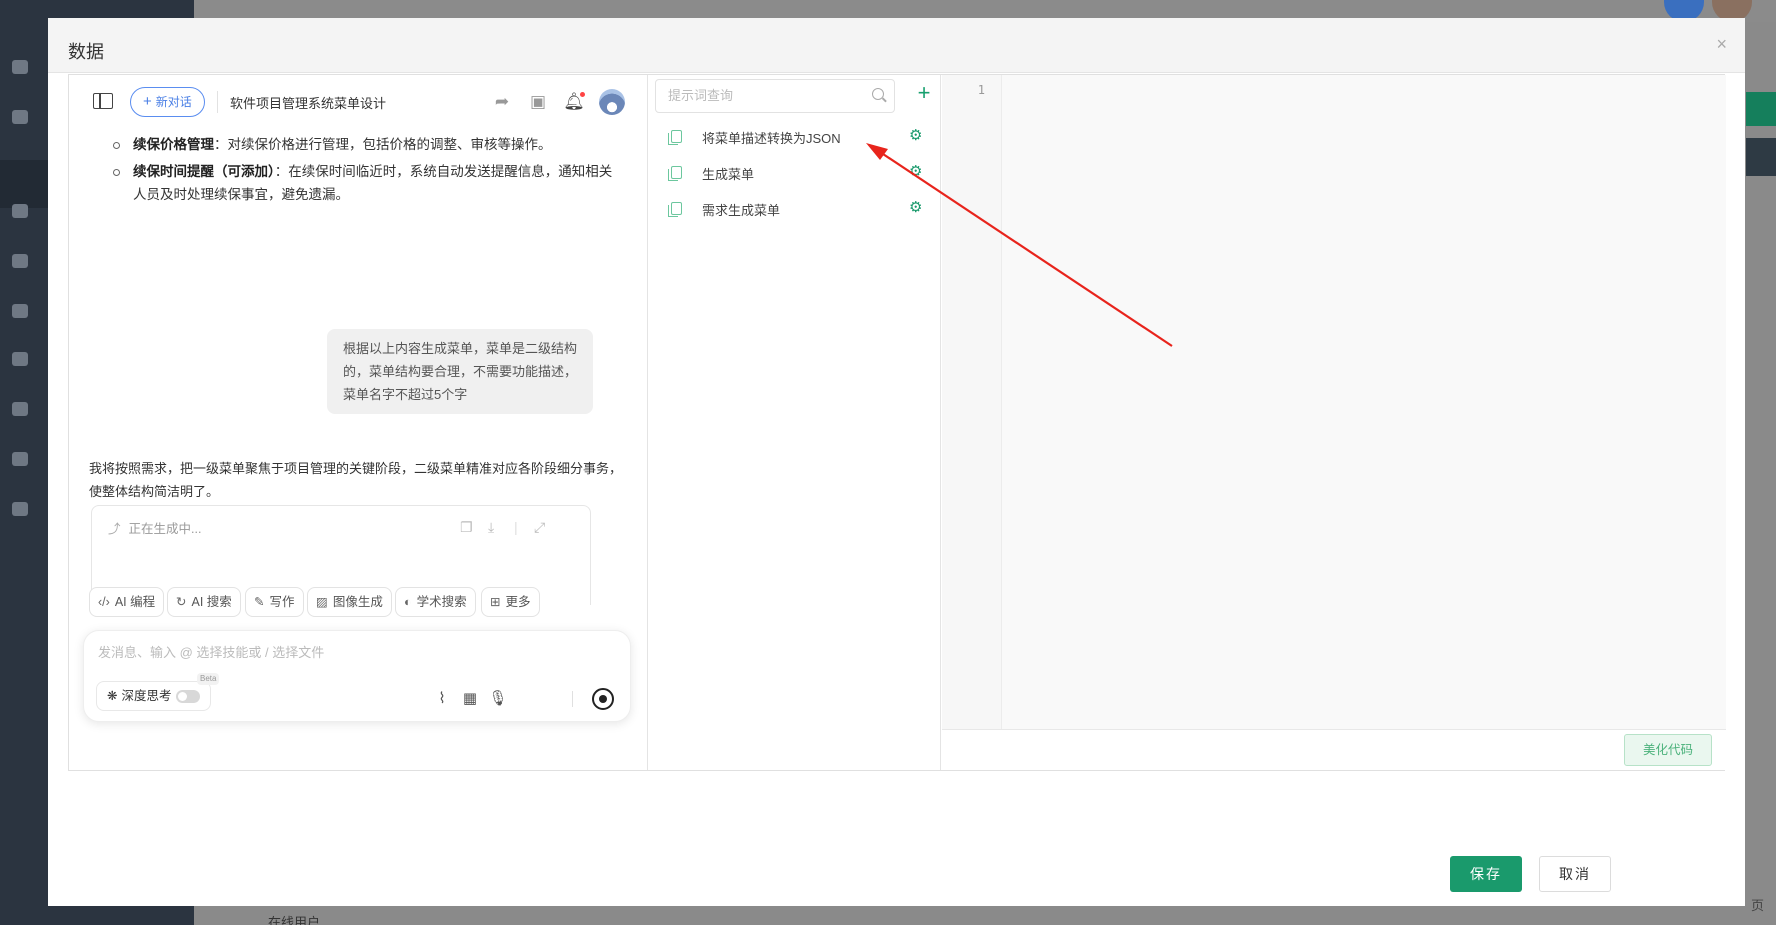  I want to click on camera-icon: ▦, so click(470, 699).